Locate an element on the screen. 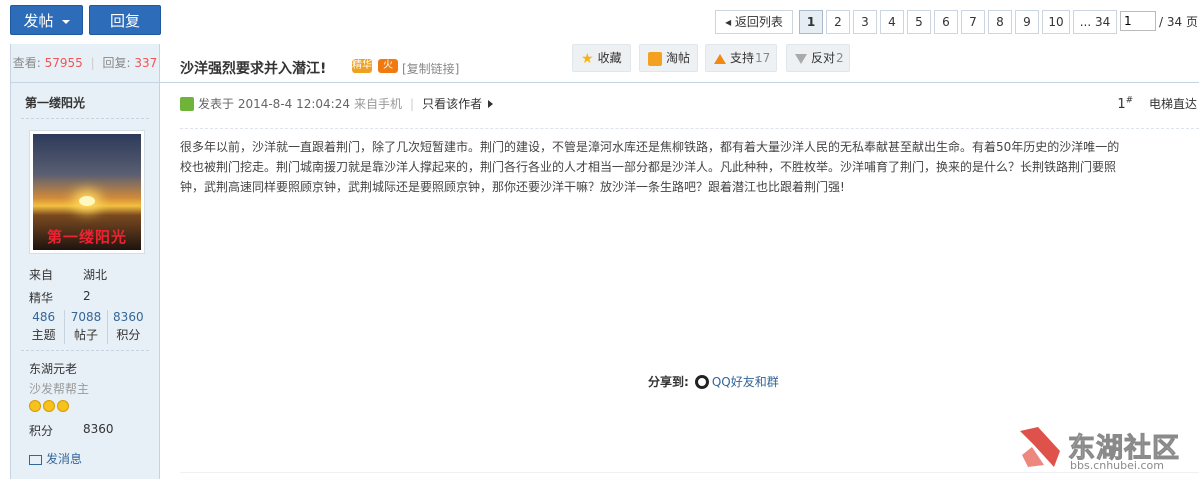  user-rank: 东湖元老 is located at coordinates (53, 369).